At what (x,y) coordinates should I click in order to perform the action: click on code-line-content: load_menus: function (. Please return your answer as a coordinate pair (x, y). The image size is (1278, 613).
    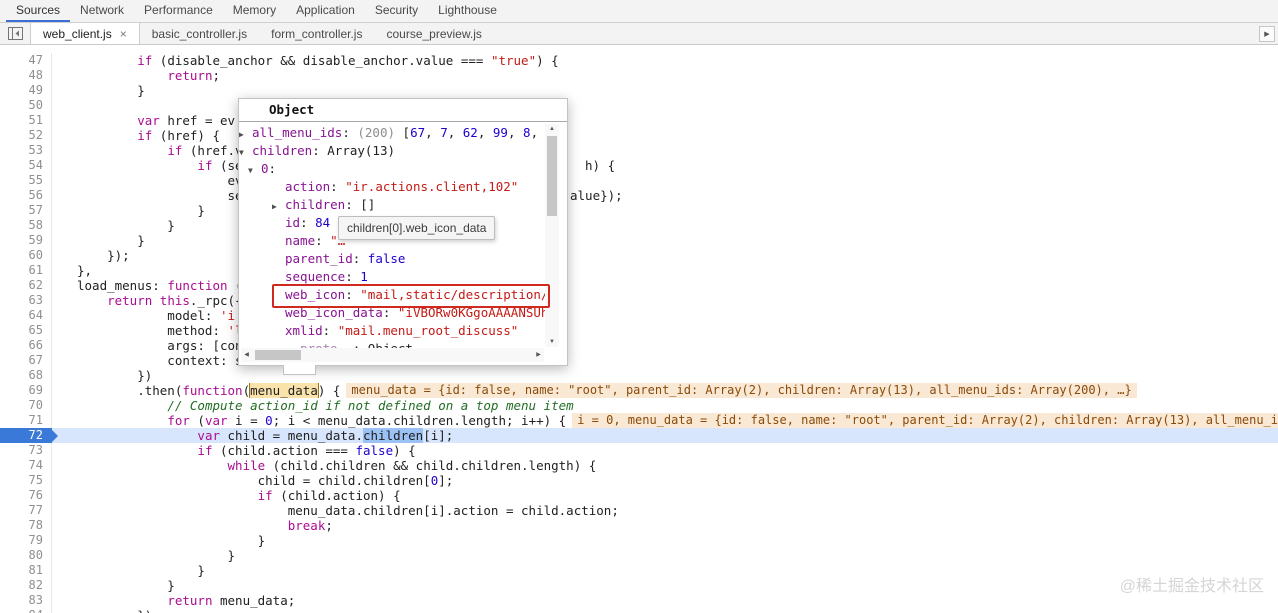
    Looking at the image, I should click on (665, 285).